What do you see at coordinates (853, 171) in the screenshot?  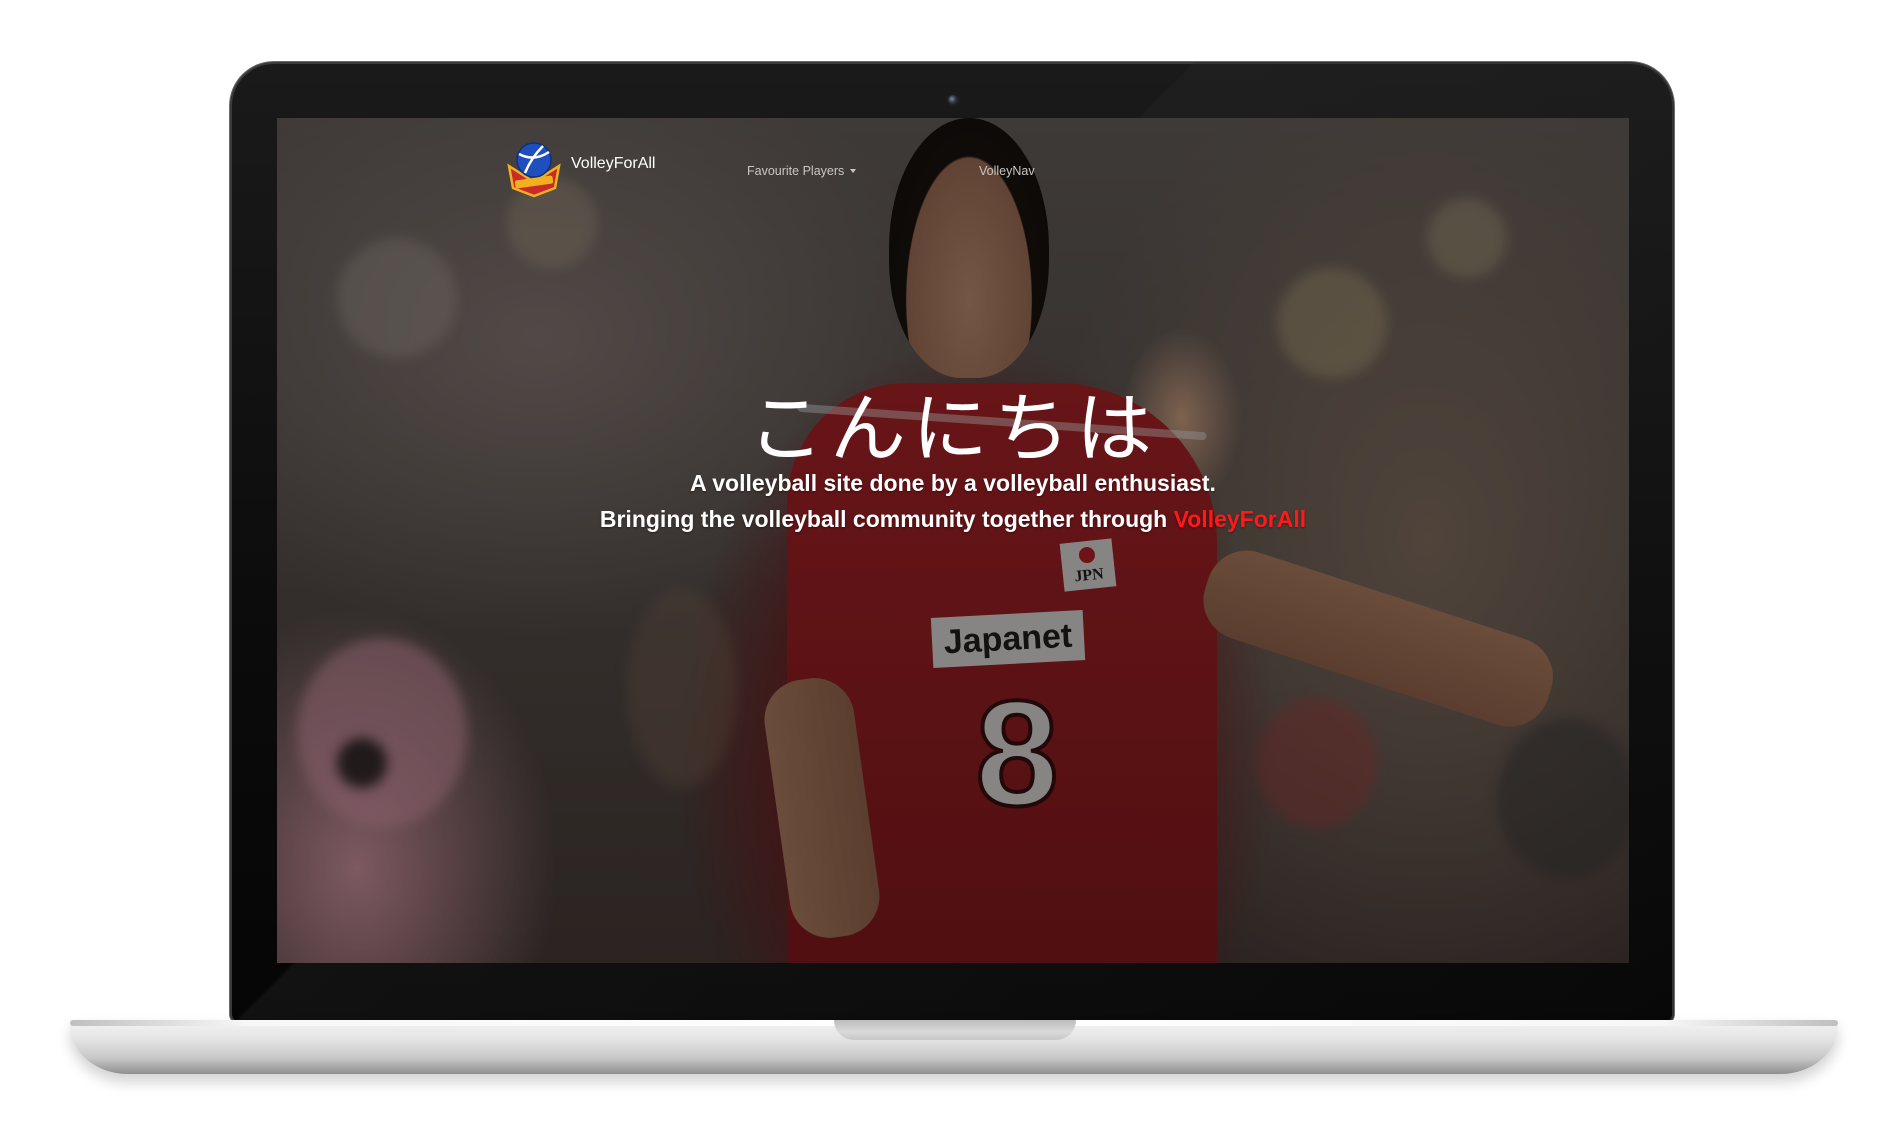 I see `caret-down-icon` at bounding box center [853, 171].